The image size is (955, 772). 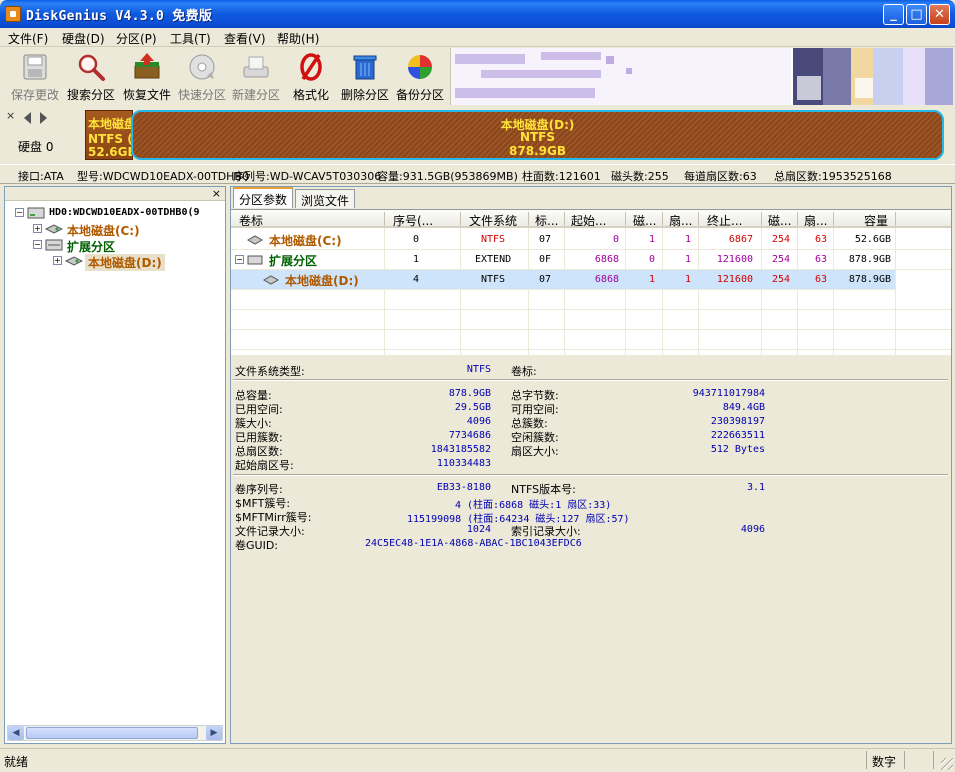 What do you see at coordinates (36, 213) in the screenshot?
I see `hard-disk-icon` at bounding box center [36, 213].